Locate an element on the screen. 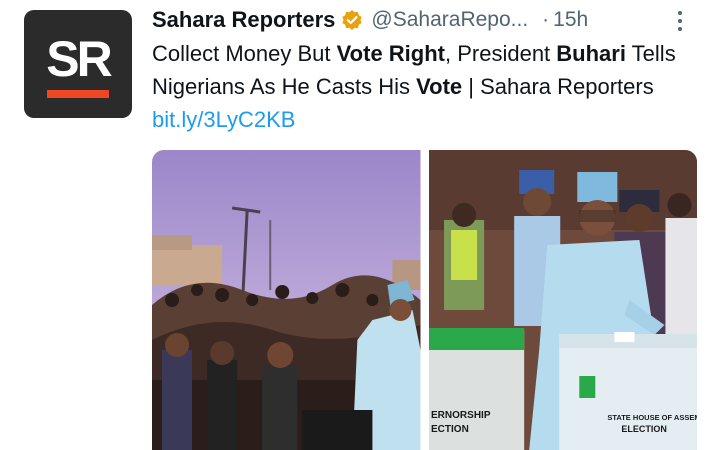 This screenshot has height=450, width=720. tweet-text-bold: Vote is located at coordinates (439, 86).